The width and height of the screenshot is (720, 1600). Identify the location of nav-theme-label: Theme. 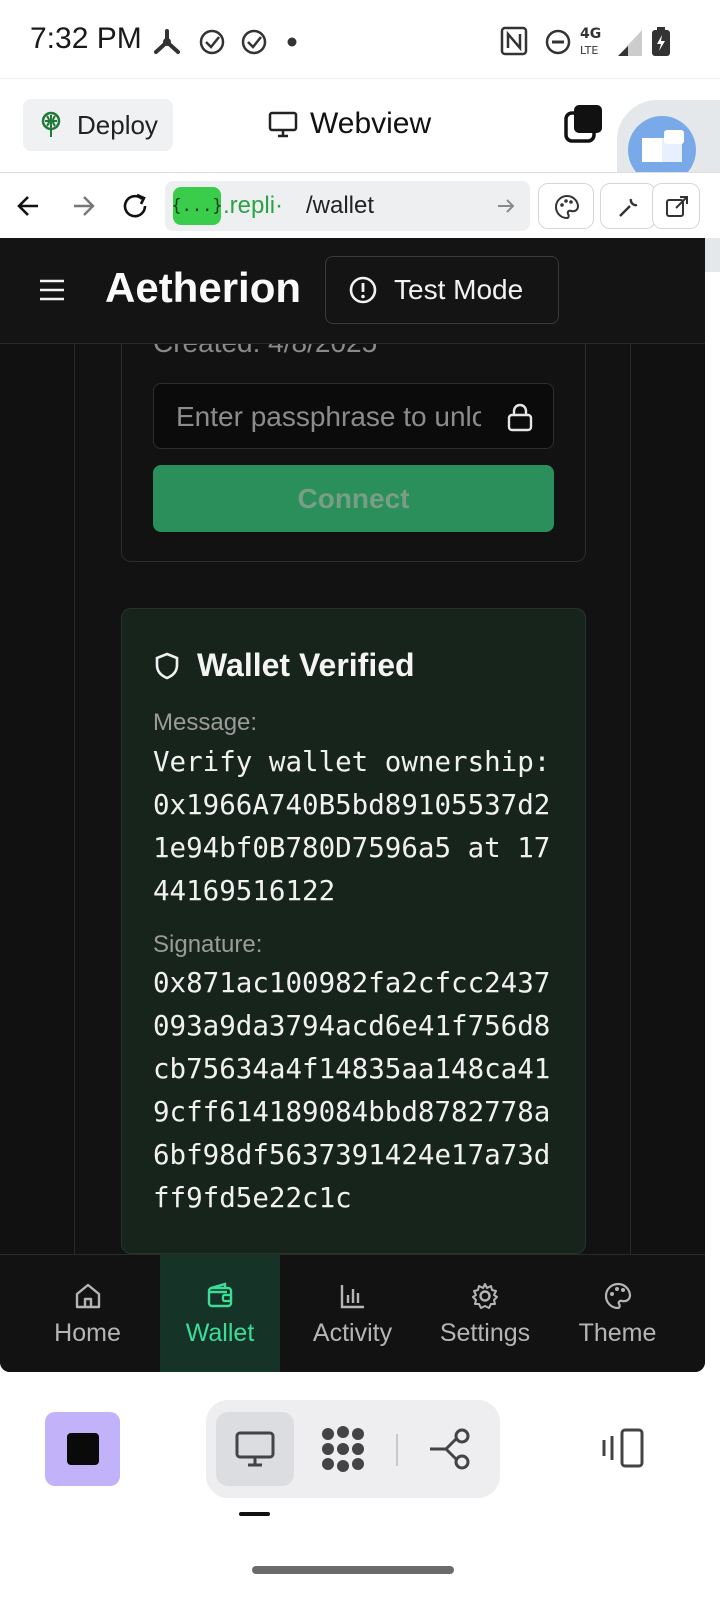
(617, 1332).